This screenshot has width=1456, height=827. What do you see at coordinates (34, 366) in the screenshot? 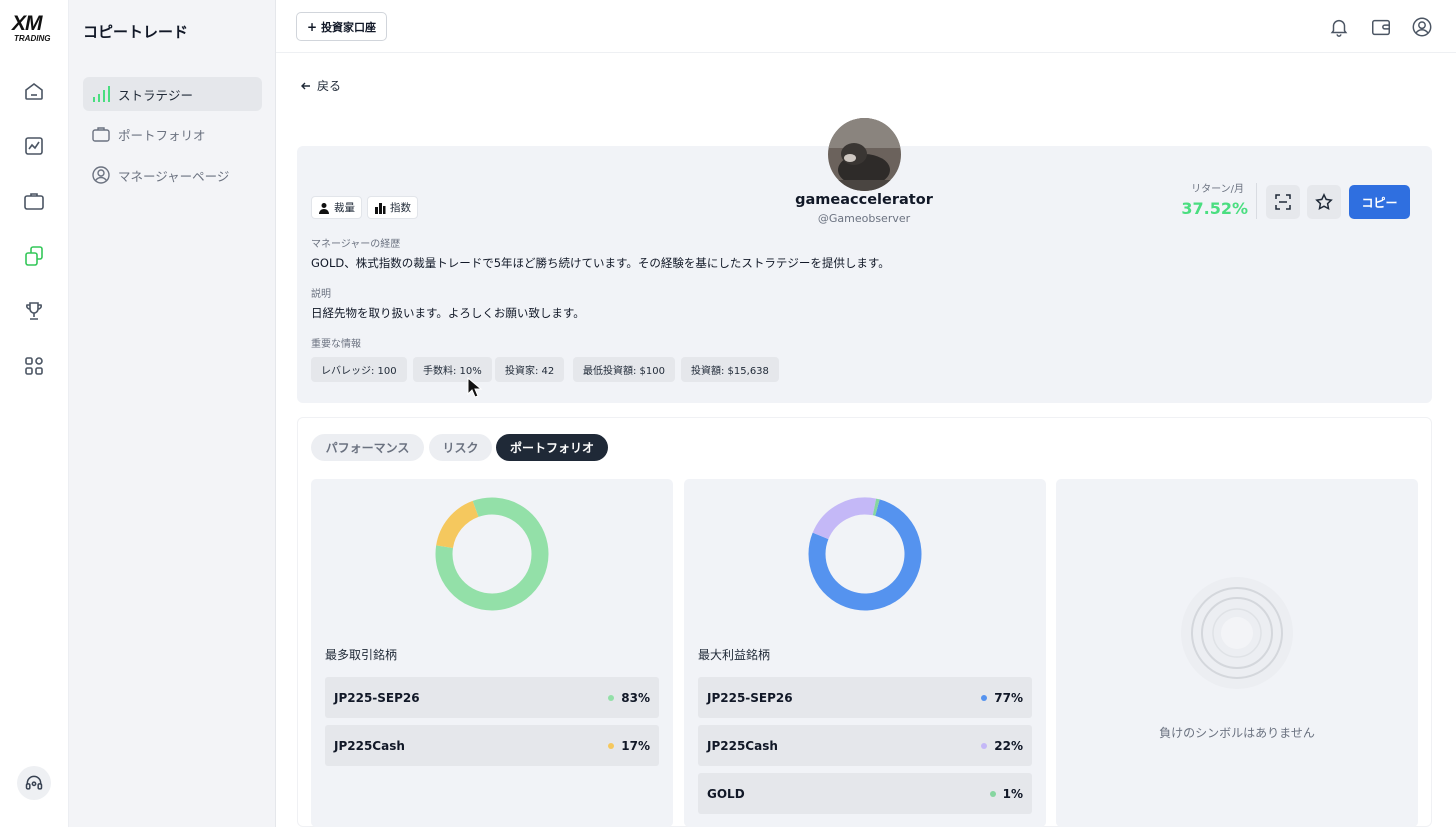
I see `apps-icon` at bounding box center [34, 366].